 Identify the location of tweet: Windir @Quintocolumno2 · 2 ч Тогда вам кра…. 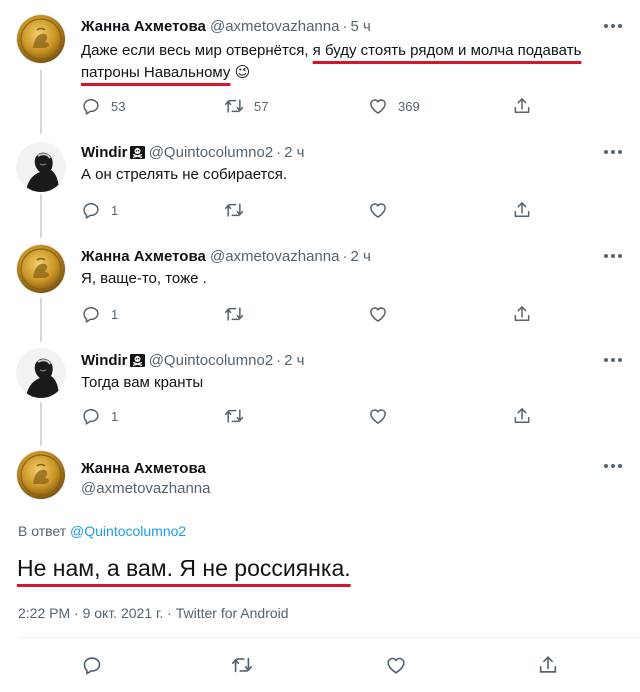
(320, 390).